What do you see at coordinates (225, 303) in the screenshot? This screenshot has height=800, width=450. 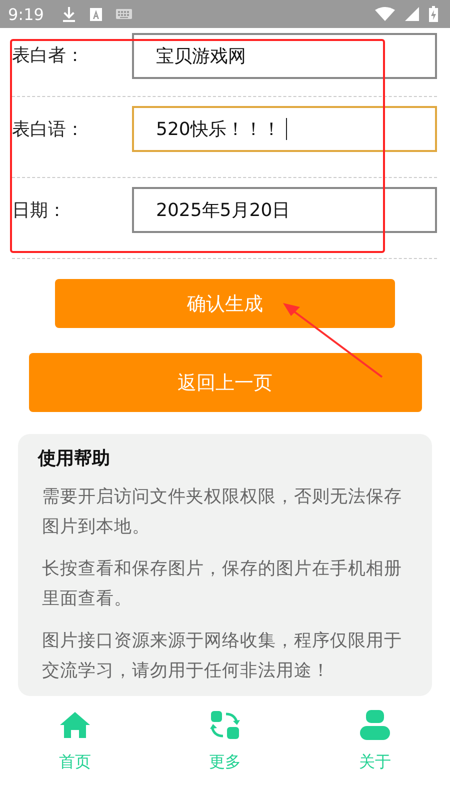 I see `action-button: 确认生成` at bounding box center [225, 303].